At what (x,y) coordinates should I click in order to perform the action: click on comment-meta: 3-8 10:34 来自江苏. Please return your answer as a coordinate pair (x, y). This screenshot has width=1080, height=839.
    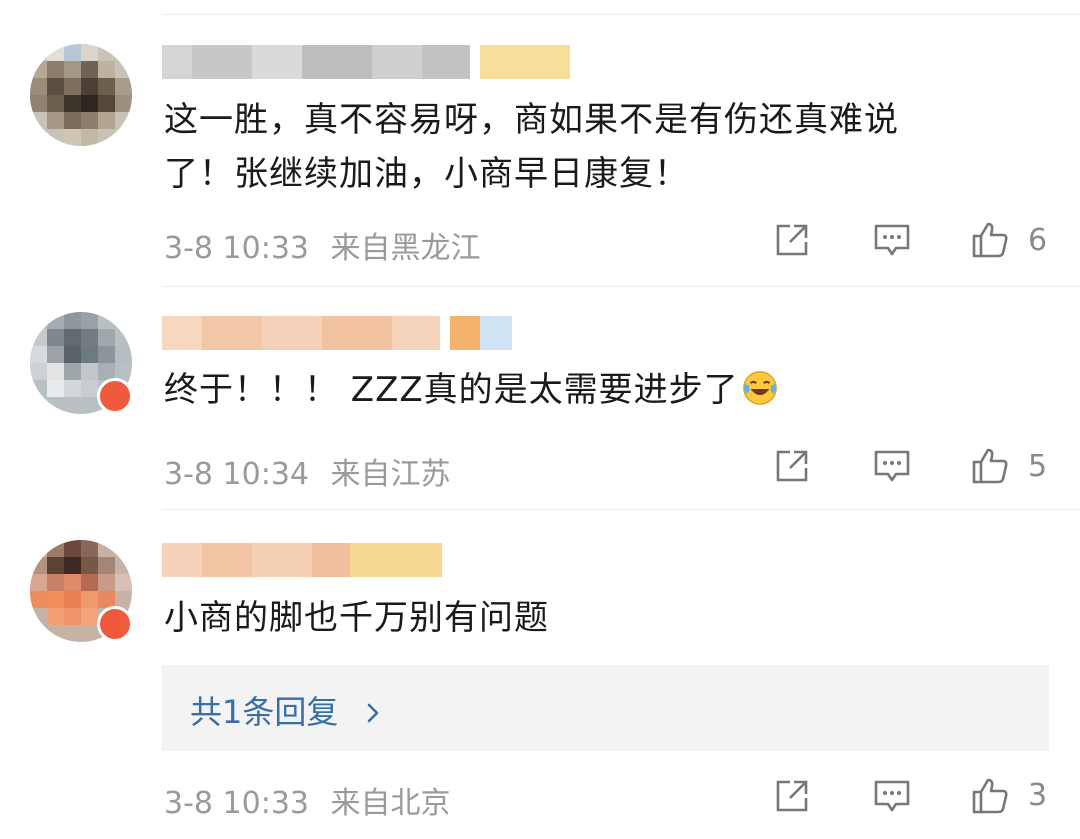
    Looking at the image, I should click on (307, 471).